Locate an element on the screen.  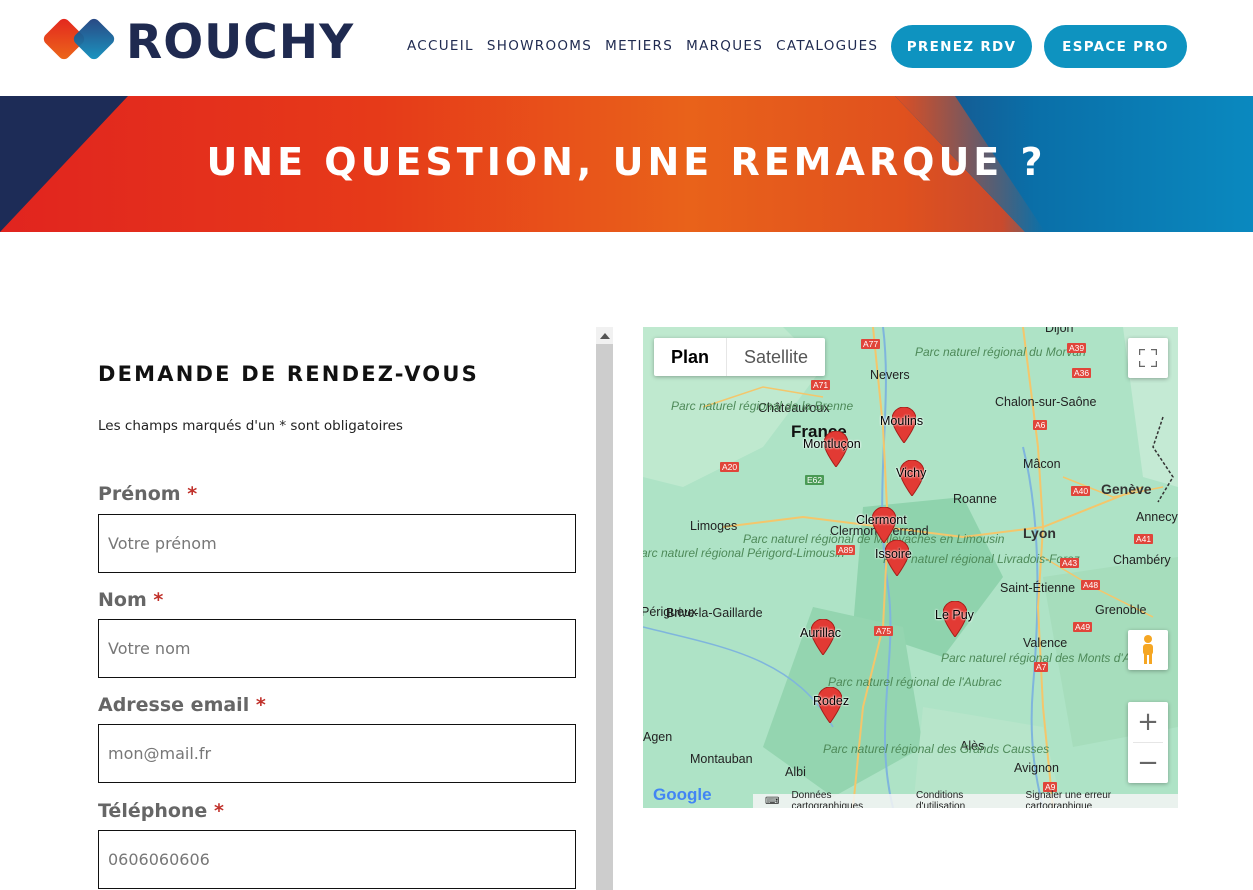
page-title: UNE QUESTION, UNE REMARQUE ? is located at coordinates (626, 162).